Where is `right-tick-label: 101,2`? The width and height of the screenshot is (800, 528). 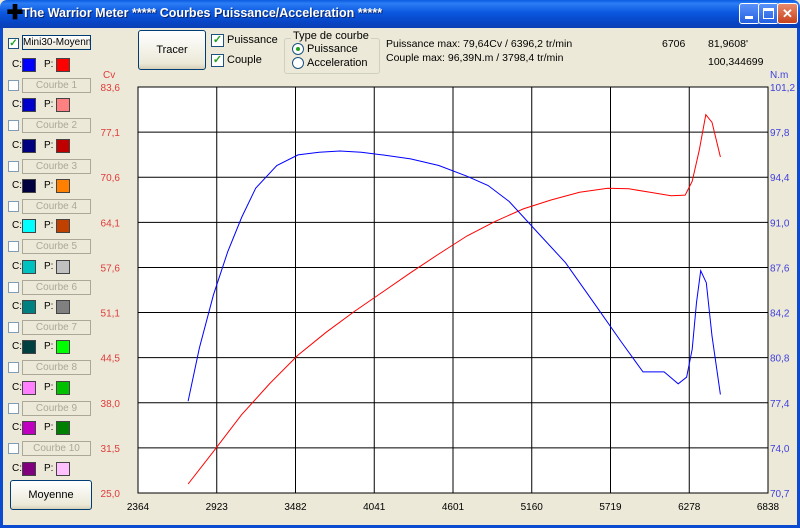 right-tick-label: 101,2 is located at coordinates (782, 88).